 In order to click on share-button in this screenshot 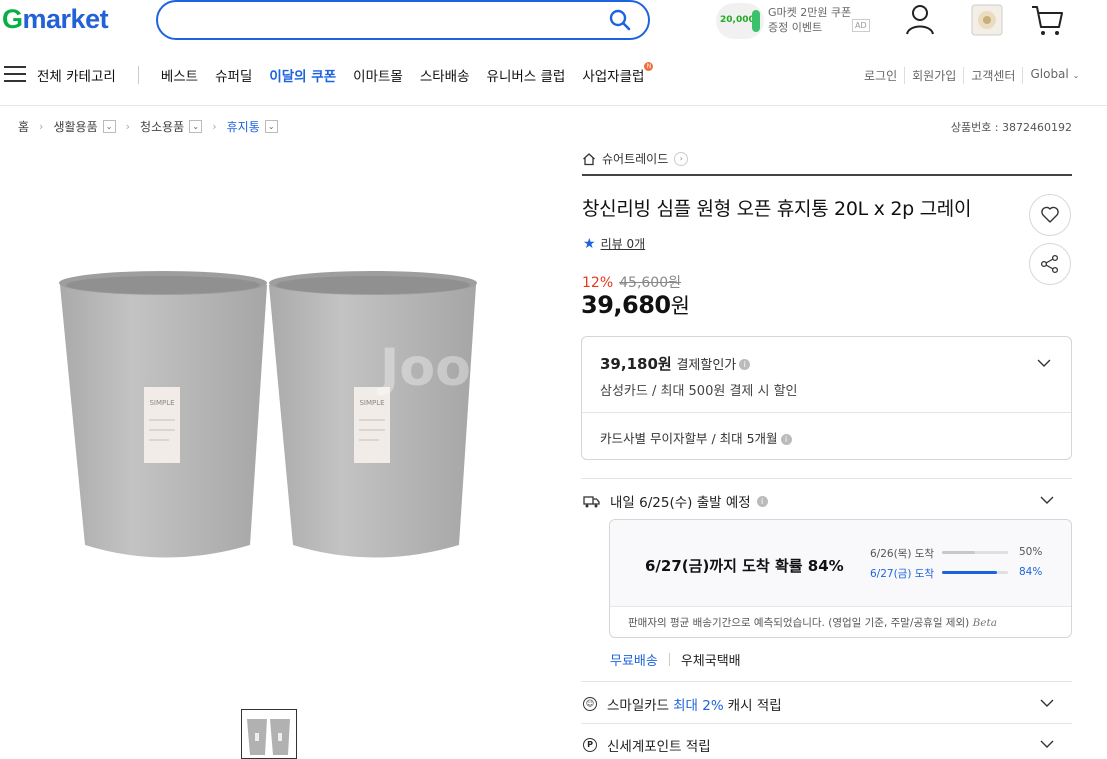, I will do `click(1050, 264)`.